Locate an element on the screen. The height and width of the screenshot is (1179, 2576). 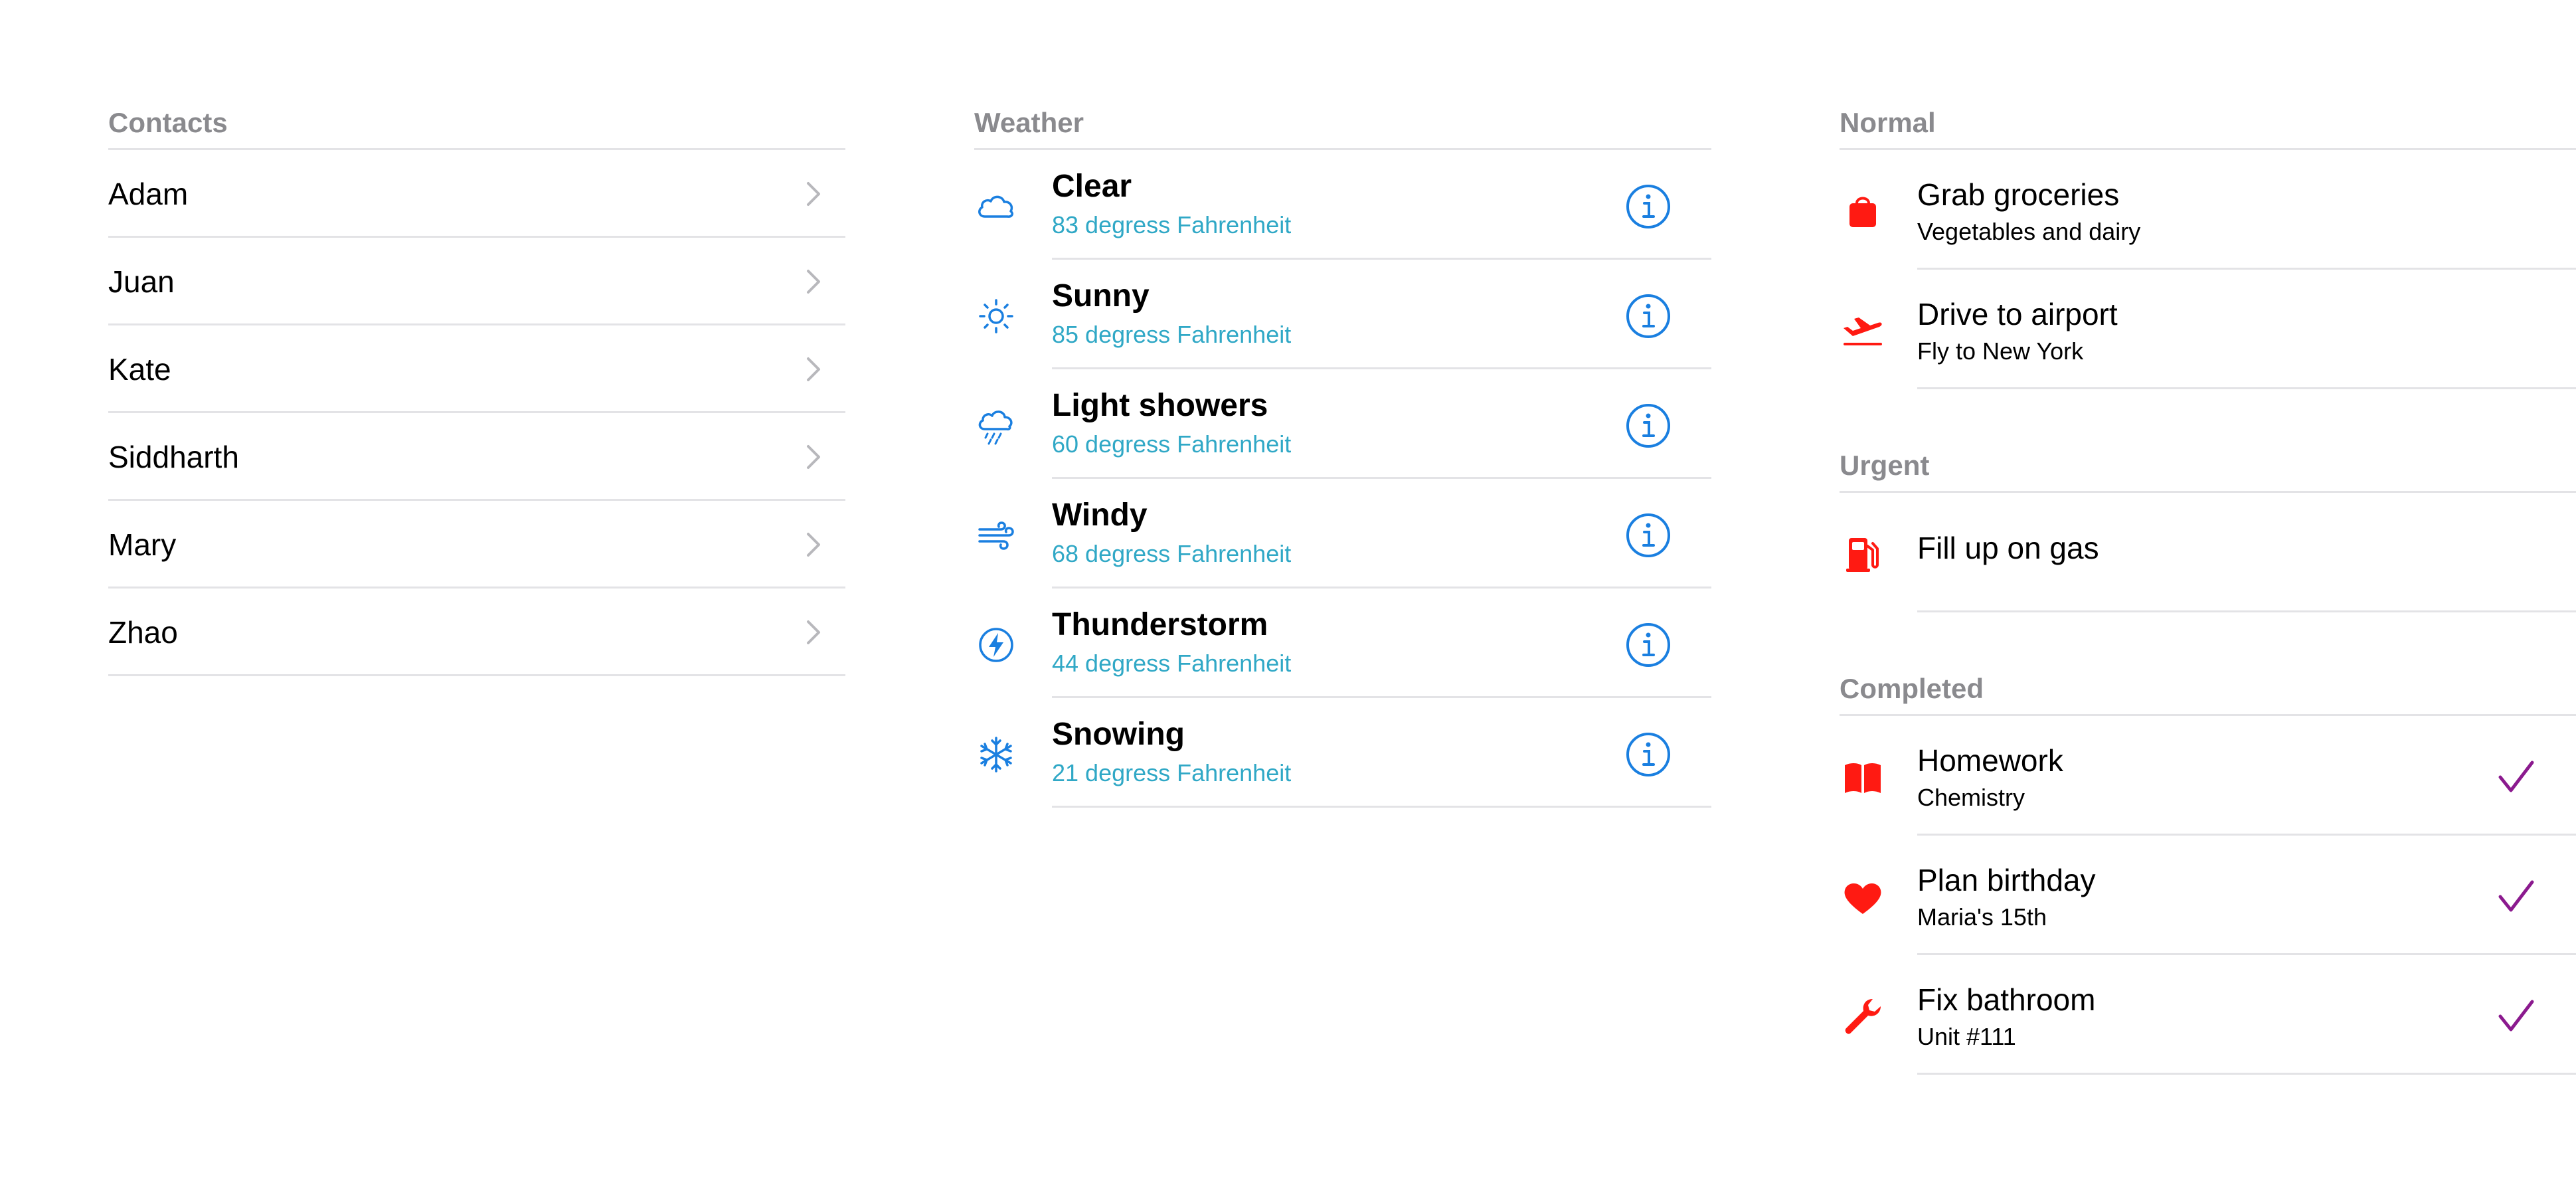
contacts-header: Contacts is located at coordinates (476, 125).